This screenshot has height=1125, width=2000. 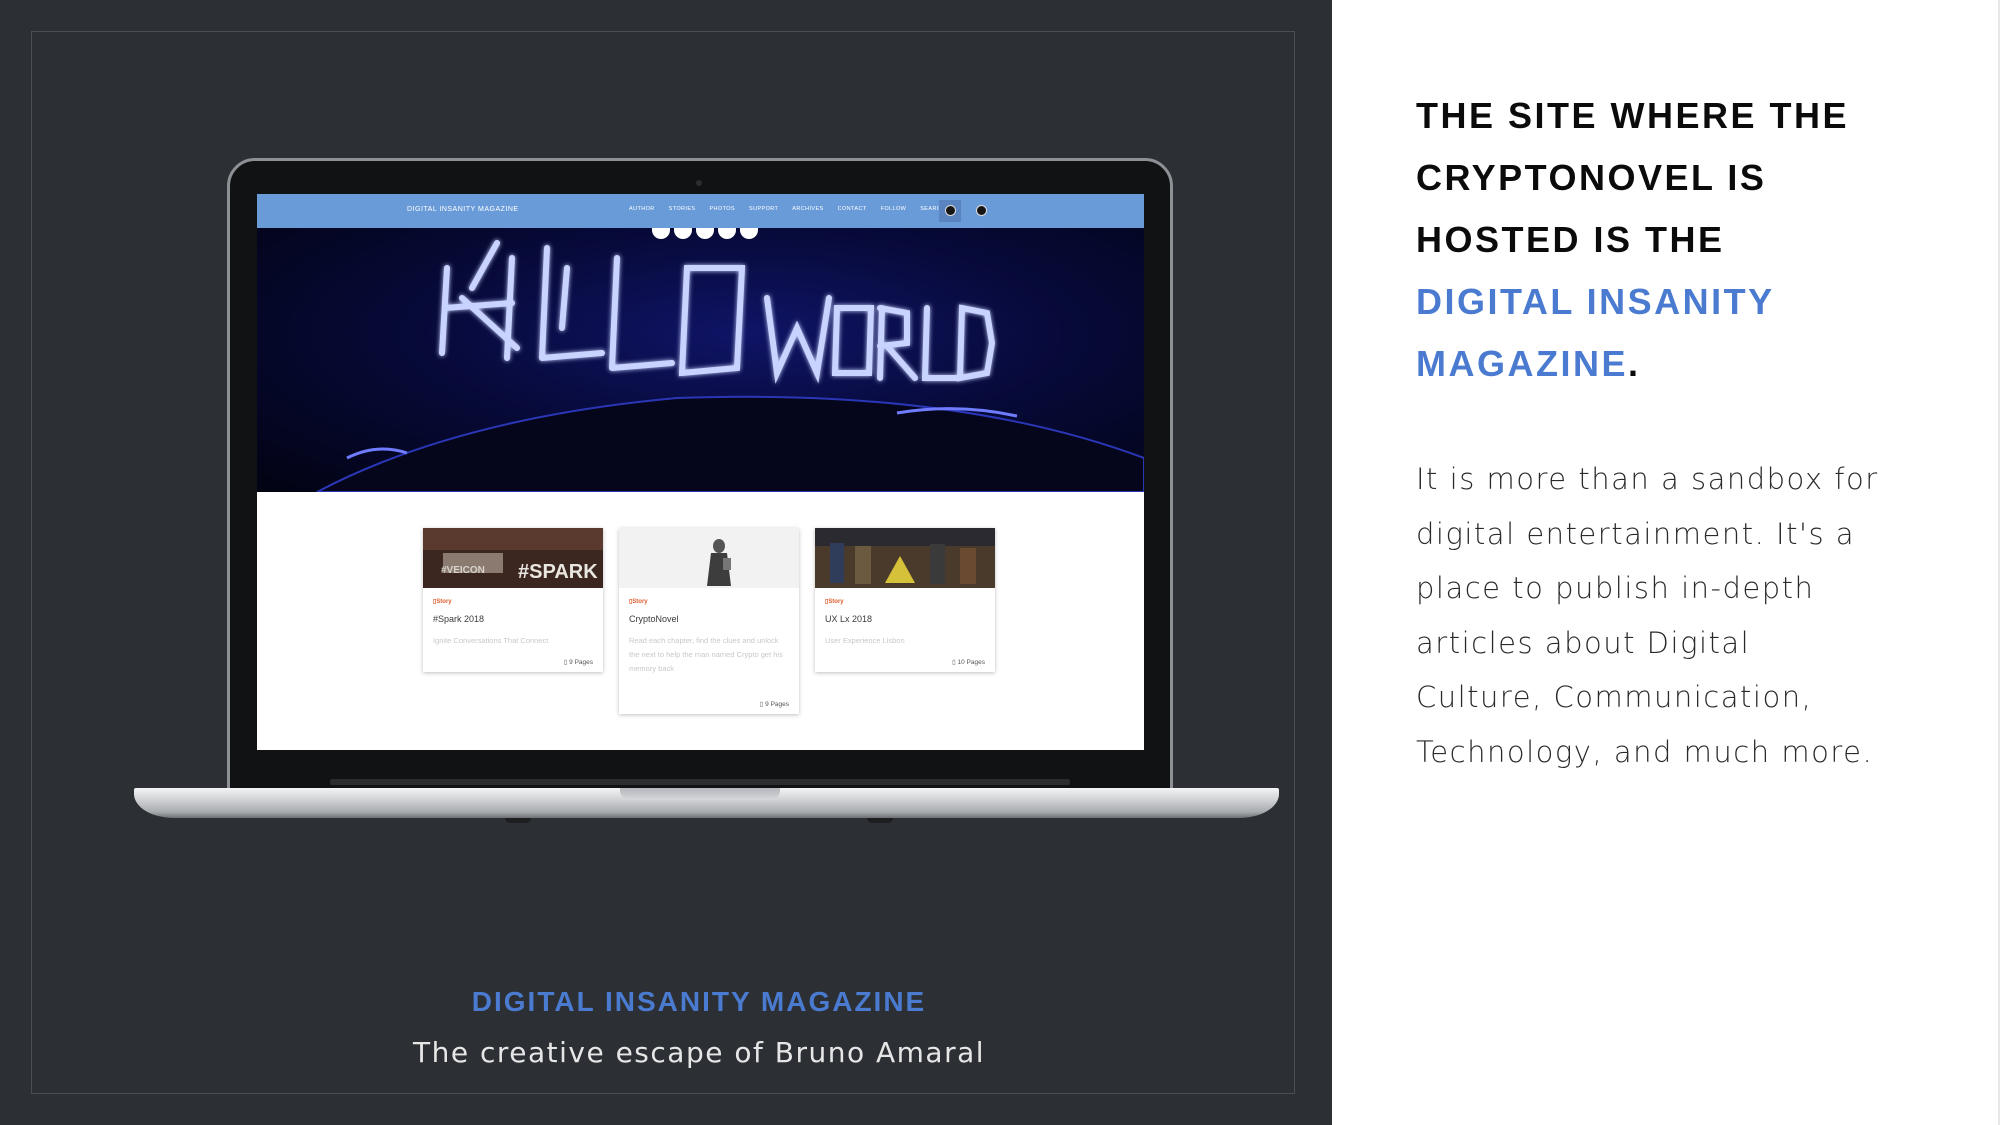 I want to click on laptop-hinge, so click(x=700, y=782).